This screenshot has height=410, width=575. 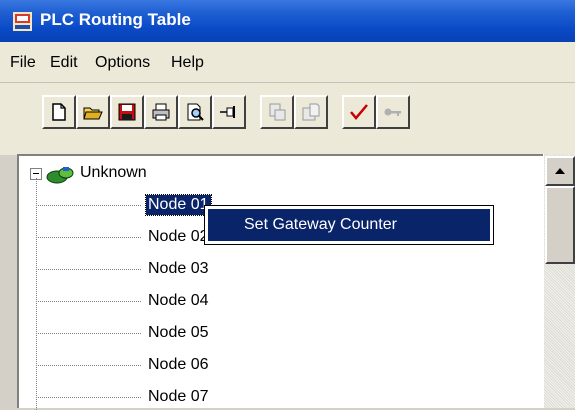 I want to click on tree-node-label: Node 03, so click(x=178, y=268).